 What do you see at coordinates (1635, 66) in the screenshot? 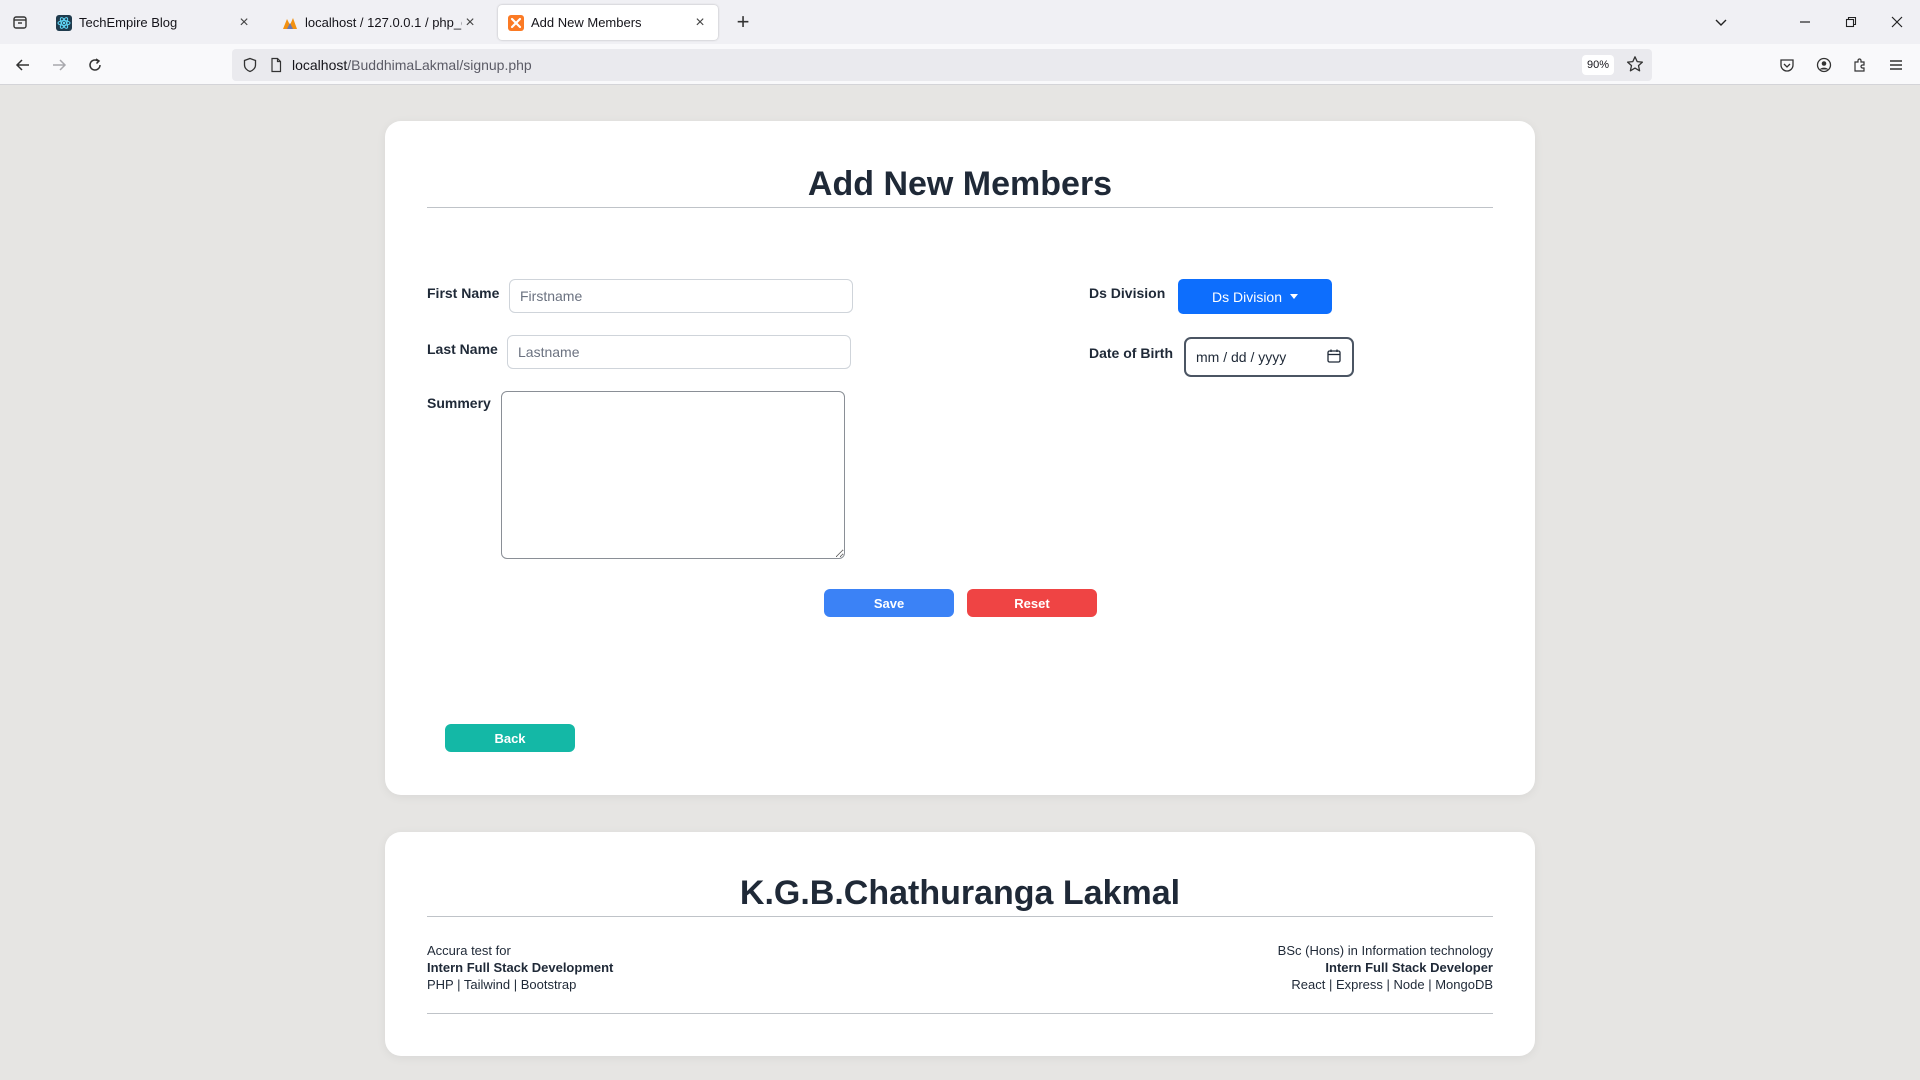
I see `bookmark-star-icon` at bounding box center [1635, 66].